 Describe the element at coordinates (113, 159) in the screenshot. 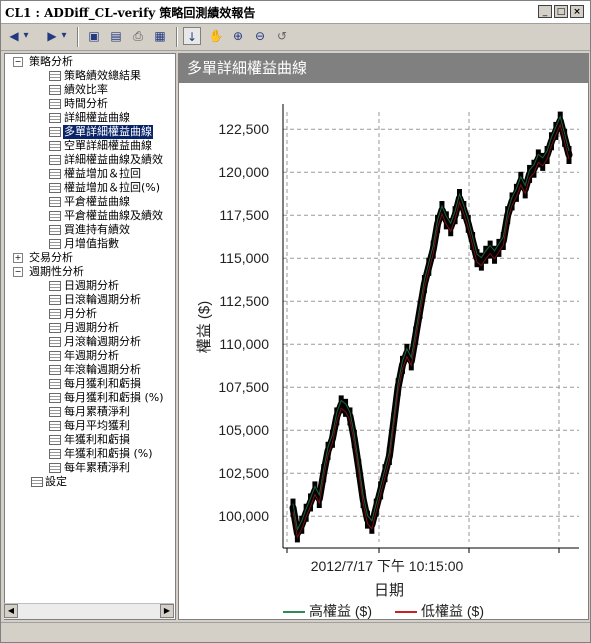

I see `tree-item-label: 詳細權益曲線及績效` at that location.